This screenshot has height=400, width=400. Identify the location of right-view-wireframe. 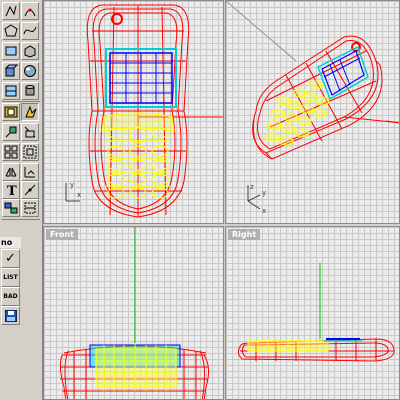
(316, 312).